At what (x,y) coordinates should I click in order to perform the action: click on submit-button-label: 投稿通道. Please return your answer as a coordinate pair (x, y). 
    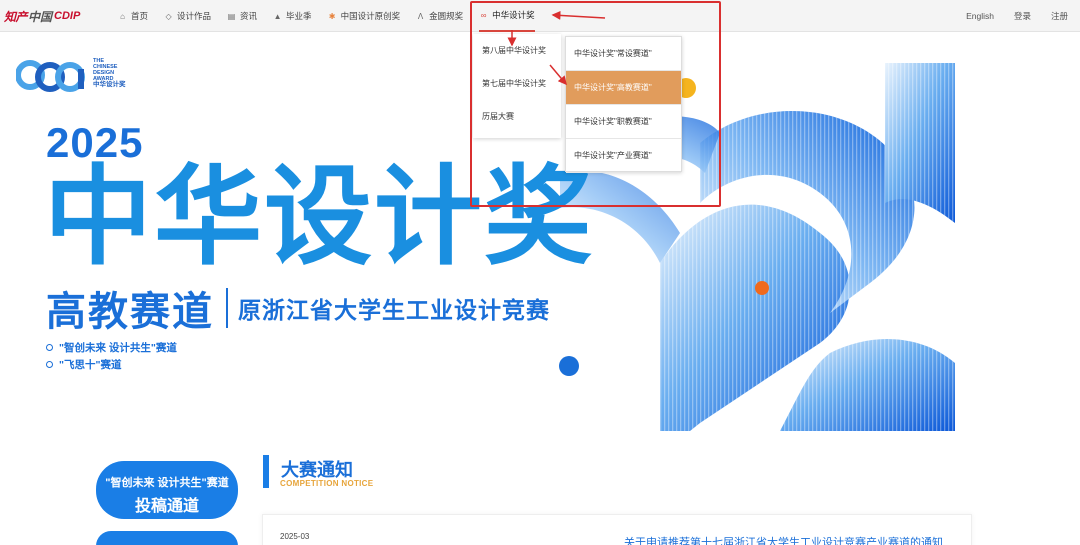
    Looking at the image, I should click on (166, 506).